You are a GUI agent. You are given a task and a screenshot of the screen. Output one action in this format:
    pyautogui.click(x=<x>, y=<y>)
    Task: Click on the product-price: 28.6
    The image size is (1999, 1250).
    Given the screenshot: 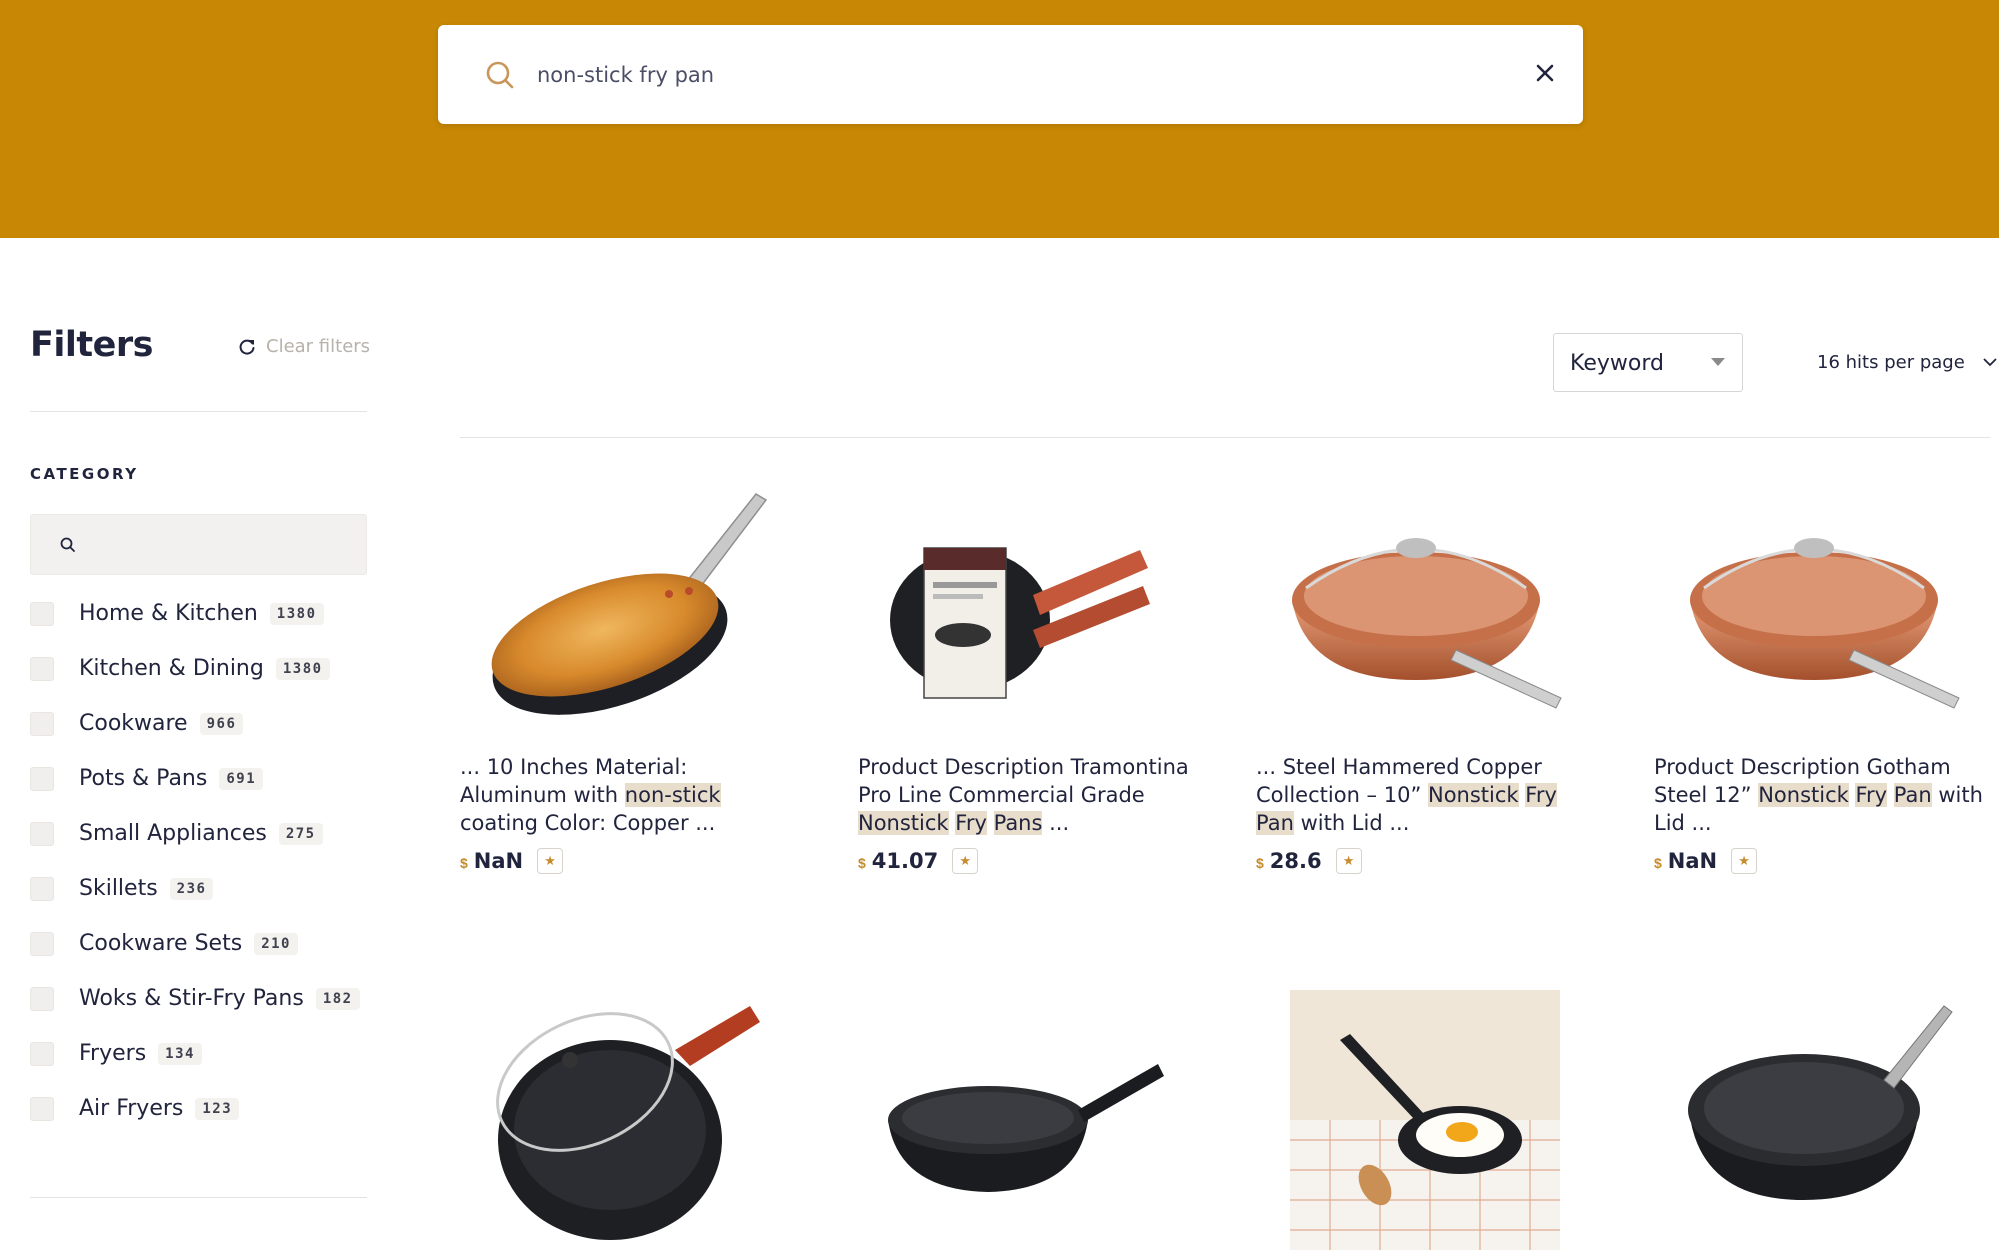 What is the action you would take?
    pyautogui.click(x=1295, y=861)
    